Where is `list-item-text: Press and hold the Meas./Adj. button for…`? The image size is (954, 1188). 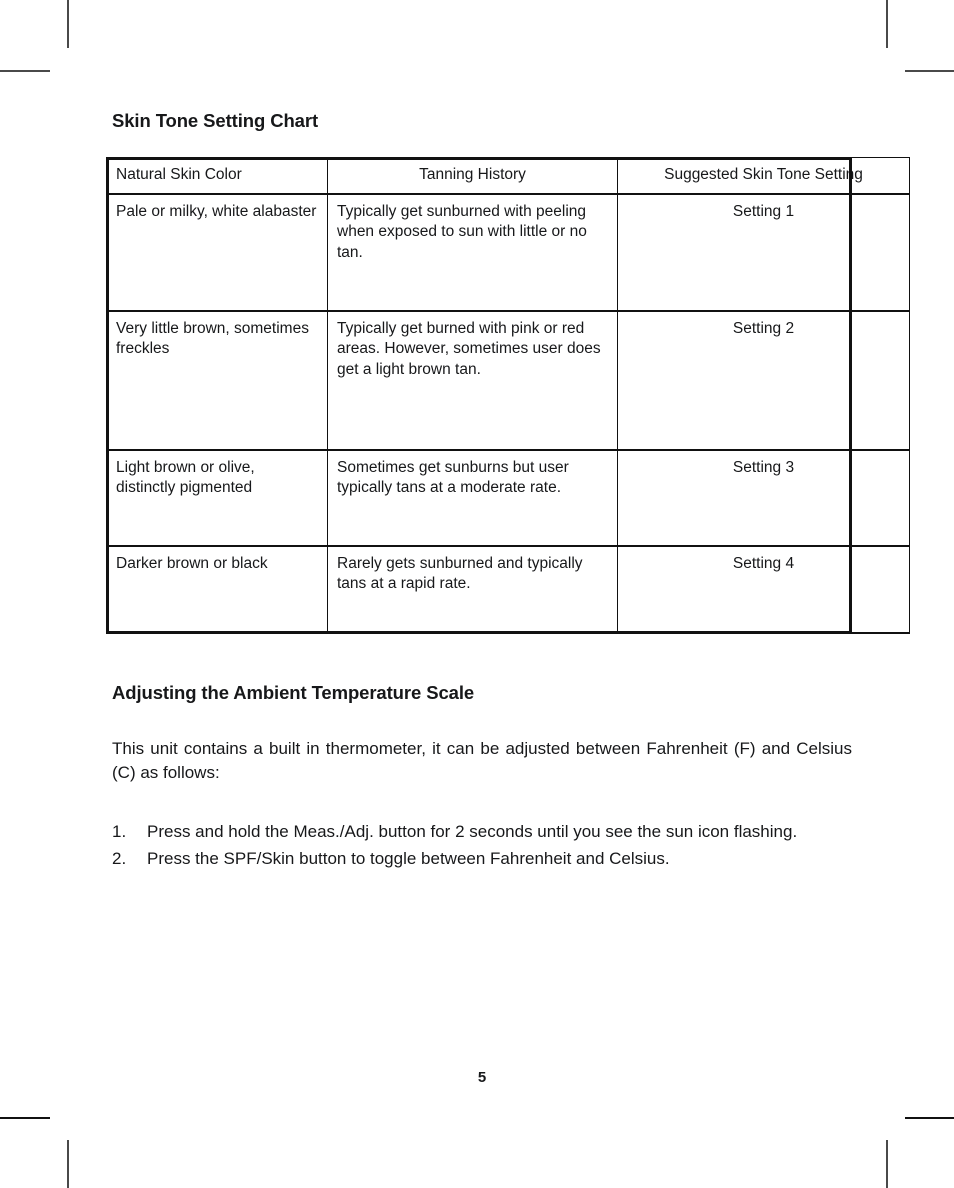
list-item-text: Press and hold the Meas./Adj. button for… is located at coordinates (472, 831).